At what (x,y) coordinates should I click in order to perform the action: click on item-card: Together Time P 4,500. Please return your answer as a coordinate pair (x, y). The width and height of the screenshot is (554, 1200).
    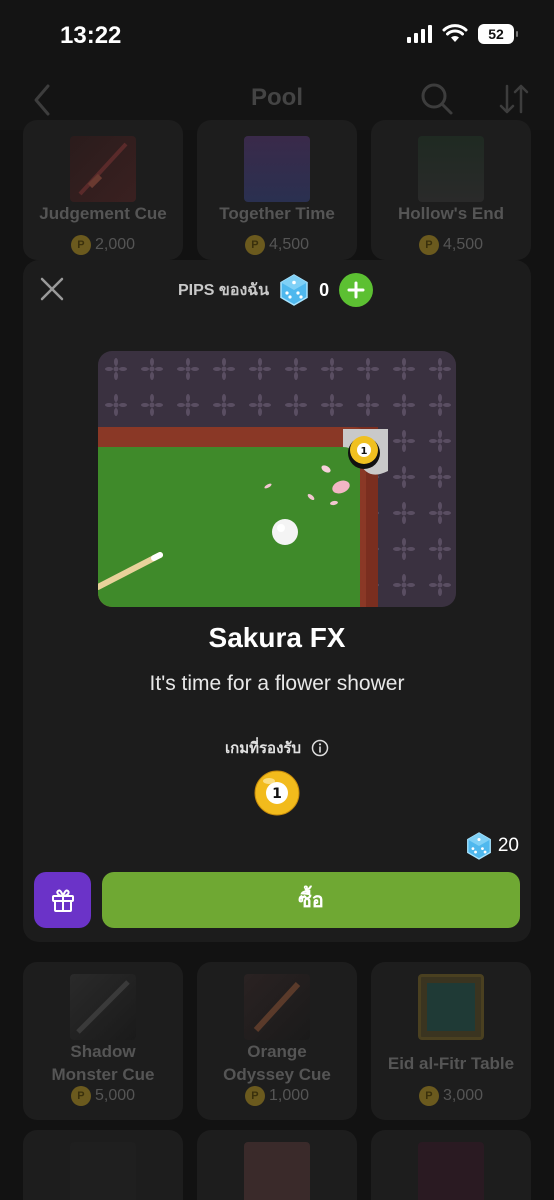
    Looking at the image, I should click on (277, 190).